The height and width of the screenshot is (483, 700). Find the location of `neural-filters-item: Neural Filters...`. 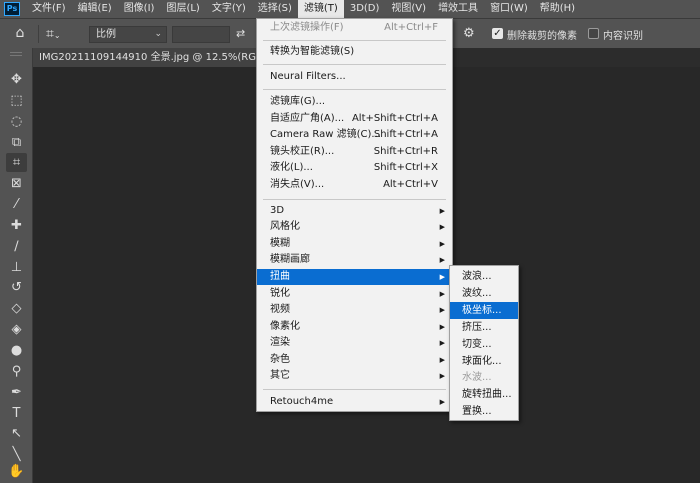

neural-filters-item: Neural Filters... is located at coordinates (354, 77).